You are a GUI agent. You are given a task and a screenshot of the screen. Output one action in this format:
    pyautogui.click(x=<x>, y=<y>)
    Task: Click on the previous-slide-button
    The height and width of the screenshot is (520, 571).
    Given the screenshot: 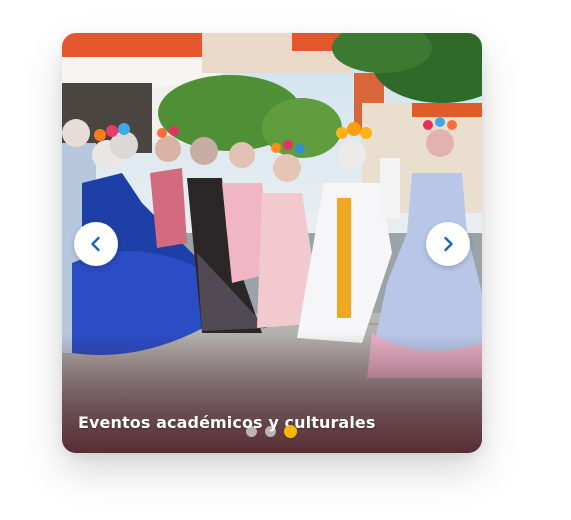 What is the action you would take?
    pyautogui.click(x=96, y=244)
    